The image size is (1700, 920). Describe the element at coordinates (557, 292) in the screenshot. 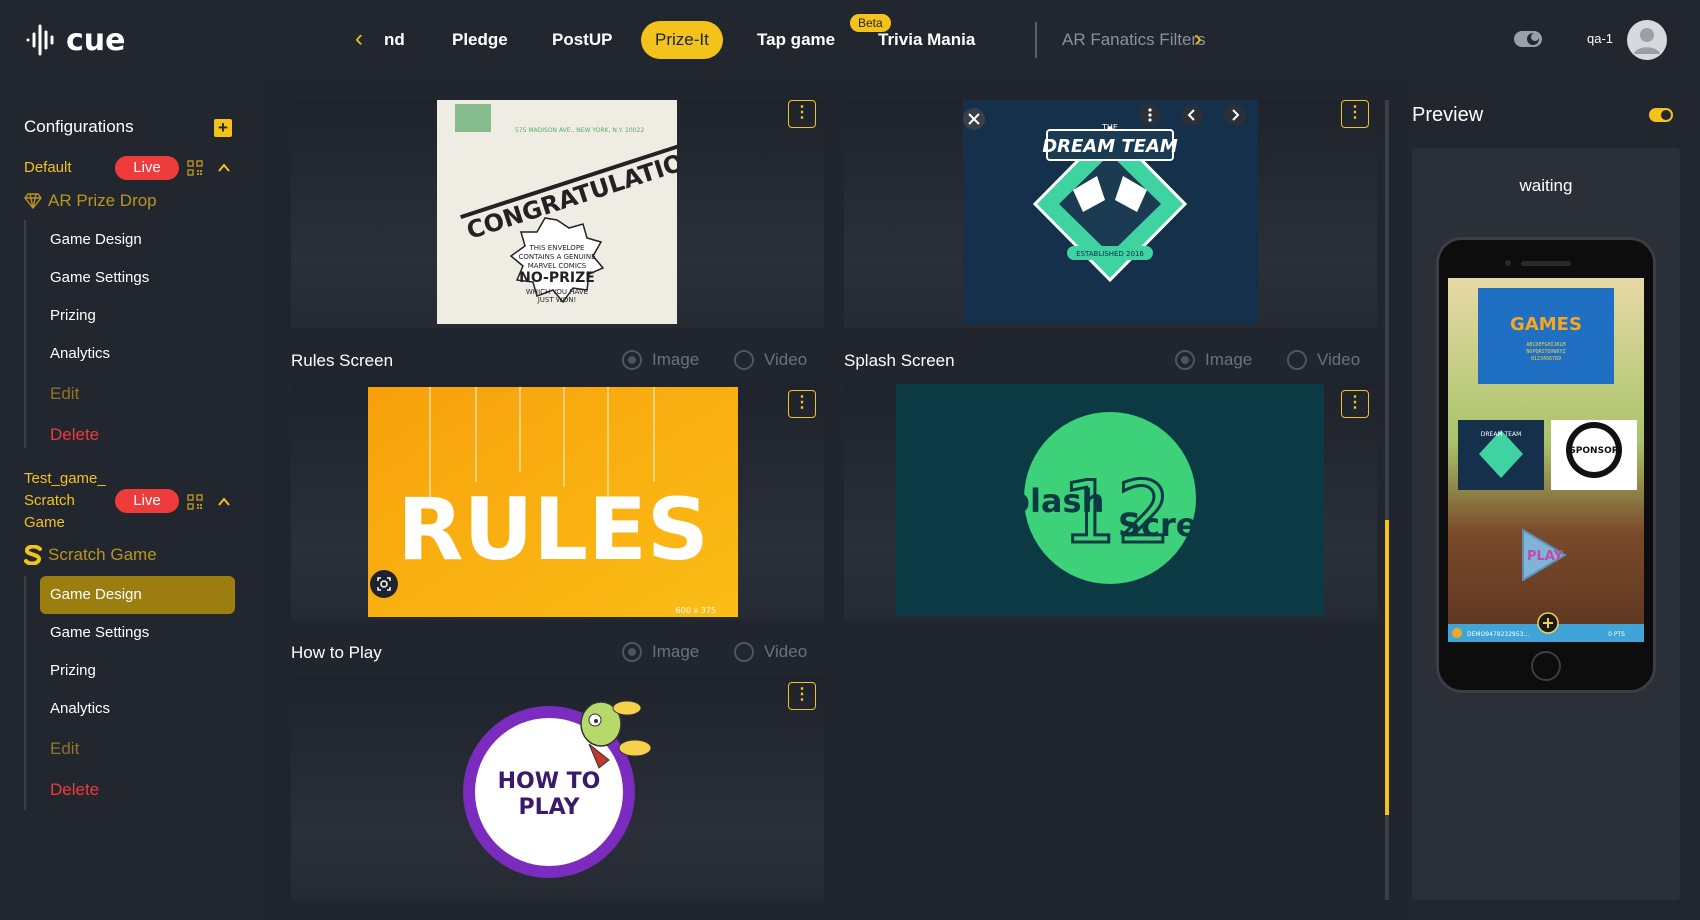

I see `svg-text: WHICH YOU HAVE` at that location.